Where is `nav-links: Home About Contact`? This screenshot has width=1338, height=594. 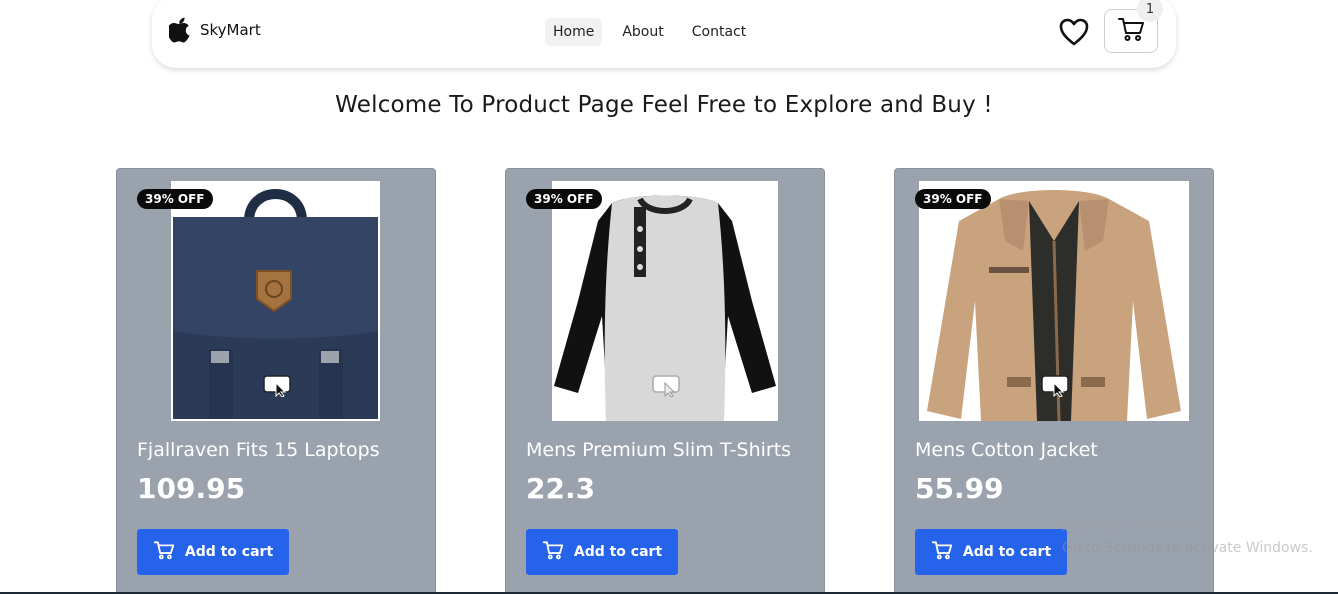 nav-links: Home About Contact is located at coordinates (649, 32).